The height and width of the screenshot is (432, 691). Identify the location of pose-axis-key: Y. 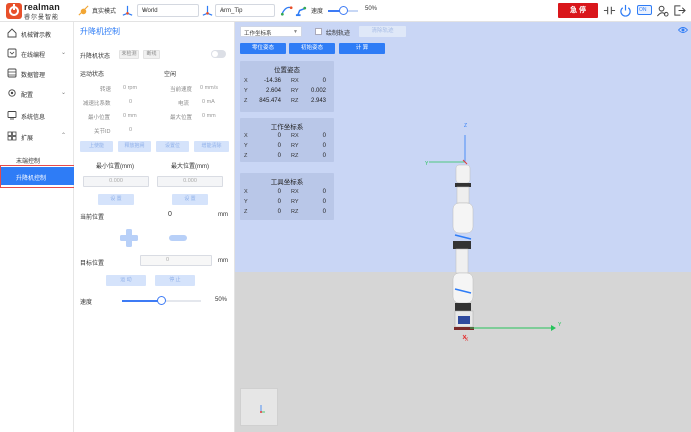
(246, 91).